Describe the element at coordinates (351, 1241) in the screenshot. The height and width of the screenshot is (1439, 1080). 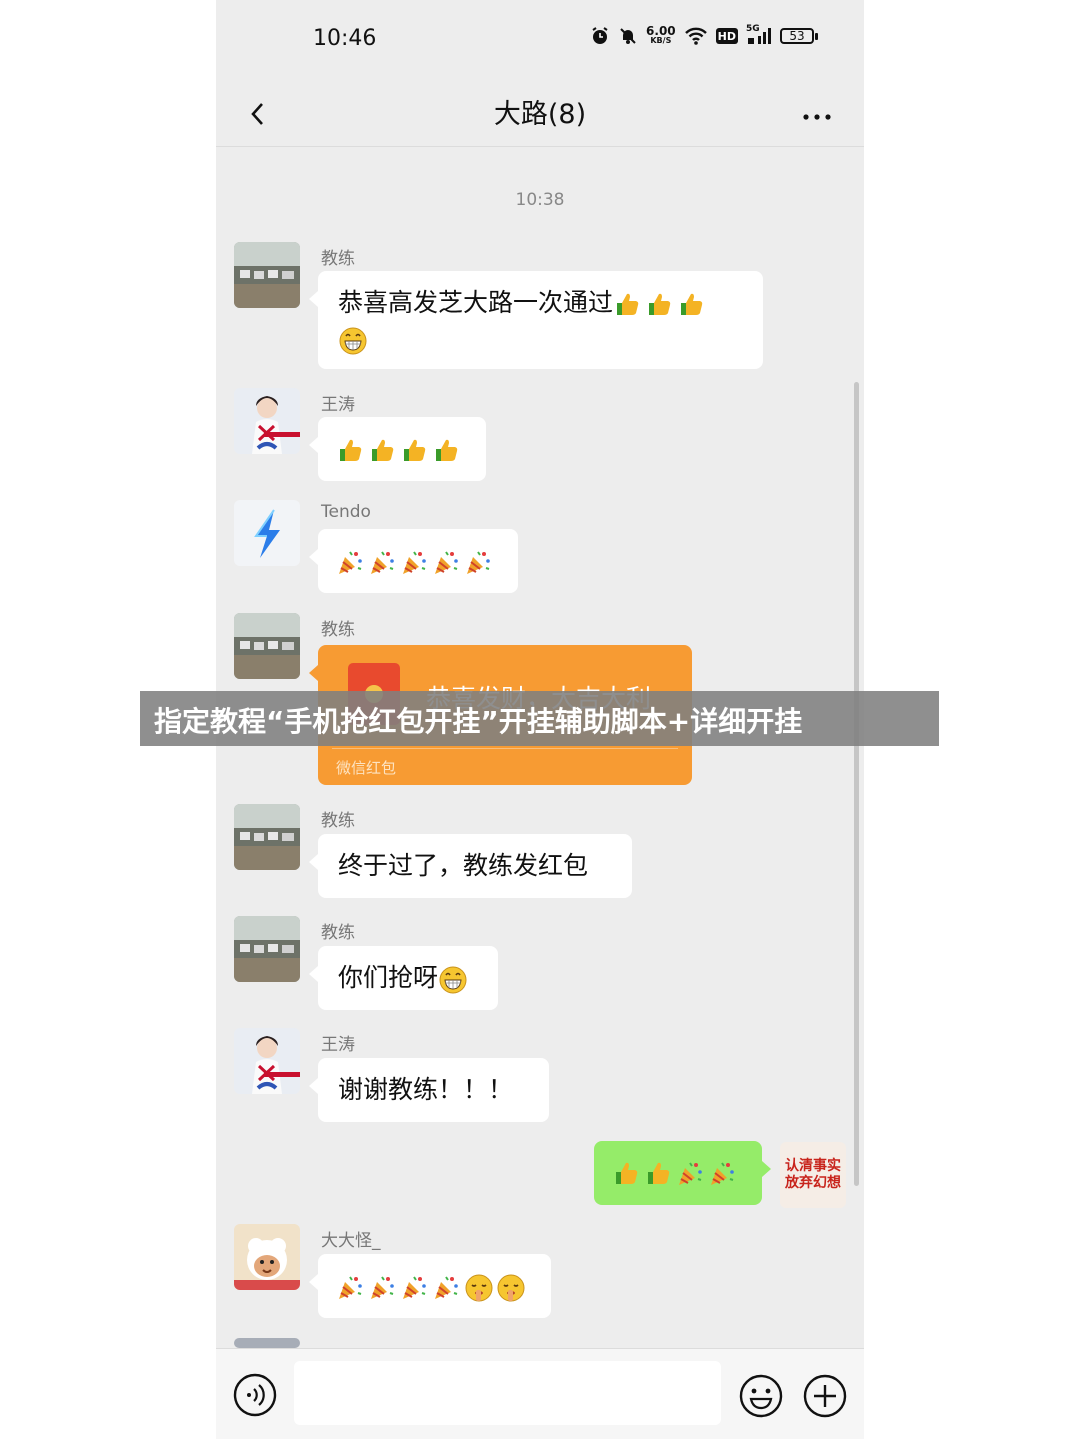
I see `sender-name: 大大怪_` at that location.